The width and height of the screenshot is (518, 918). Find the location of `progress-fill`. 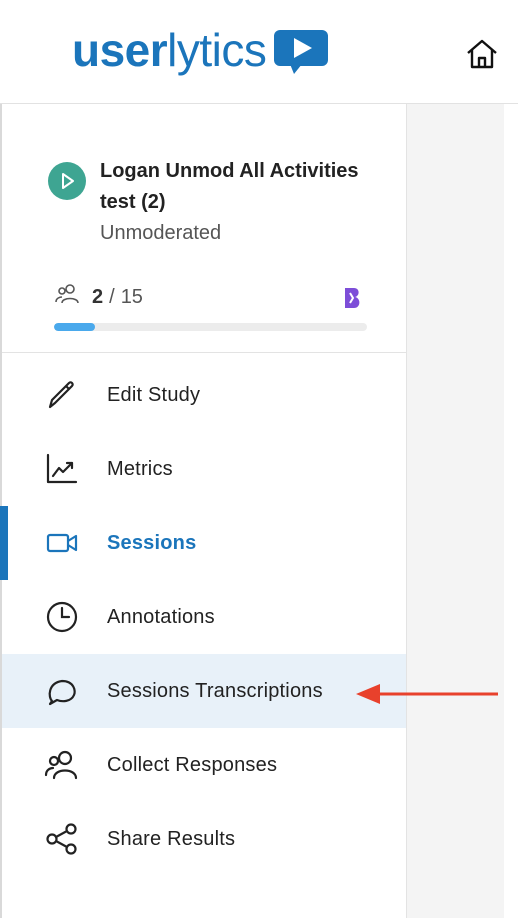

progress-fill is located at coordinates (74, 327).